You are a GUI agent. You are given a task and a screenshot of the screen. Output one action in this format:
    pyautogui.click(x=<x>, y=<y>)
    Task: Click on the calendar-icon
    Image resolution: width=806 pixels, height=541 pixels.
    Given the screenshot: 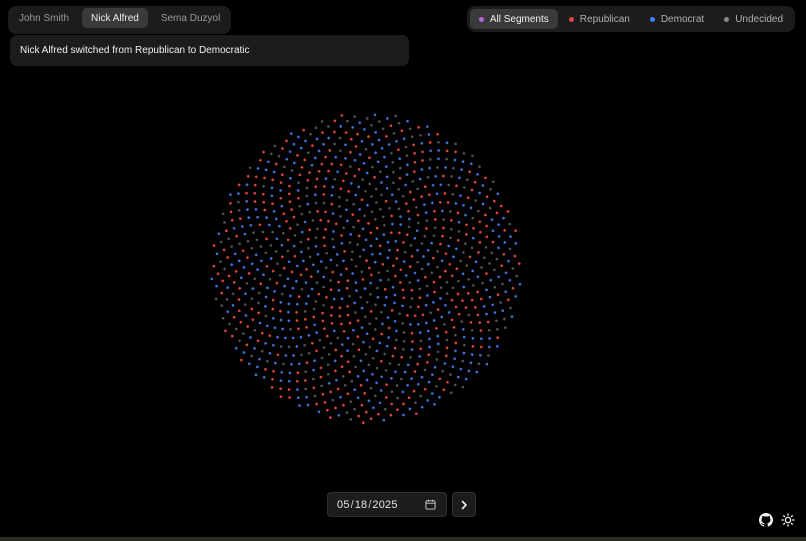 What is the action you would take?
    pyautogui.click(x=430, y=504)
    